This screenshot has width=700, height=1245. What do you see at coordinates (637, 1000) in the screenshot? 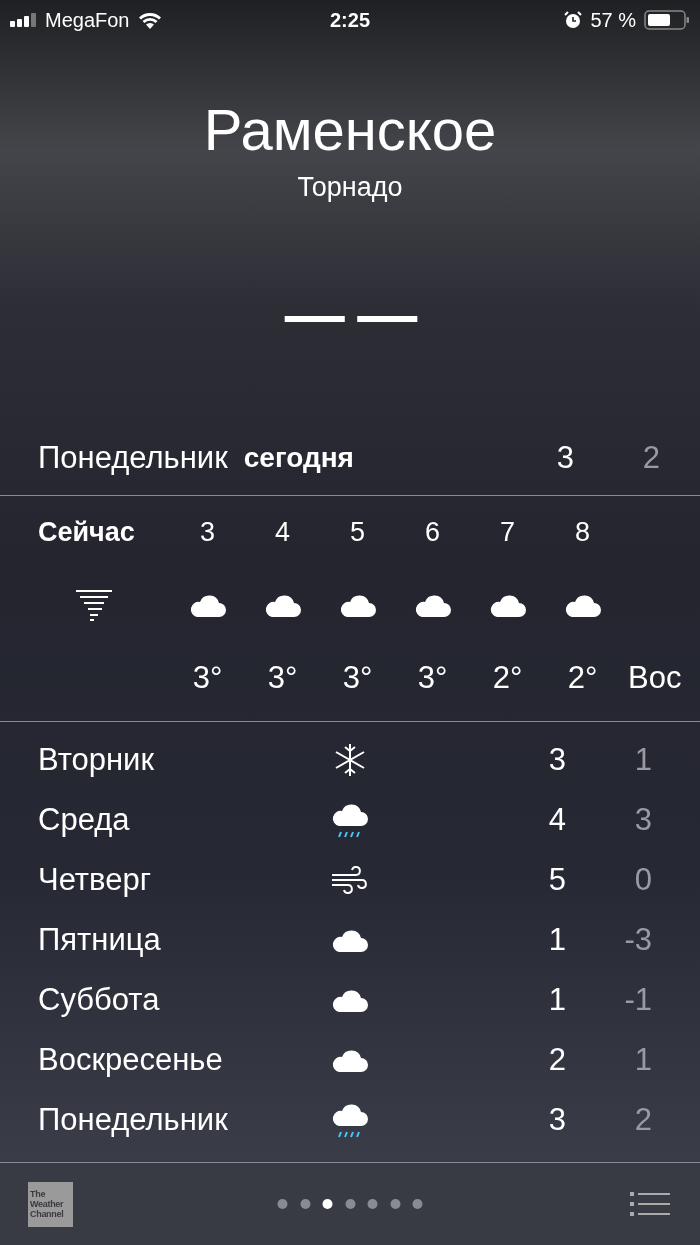
I see `low-temperature: -1` at bounding box center [637, 1000].